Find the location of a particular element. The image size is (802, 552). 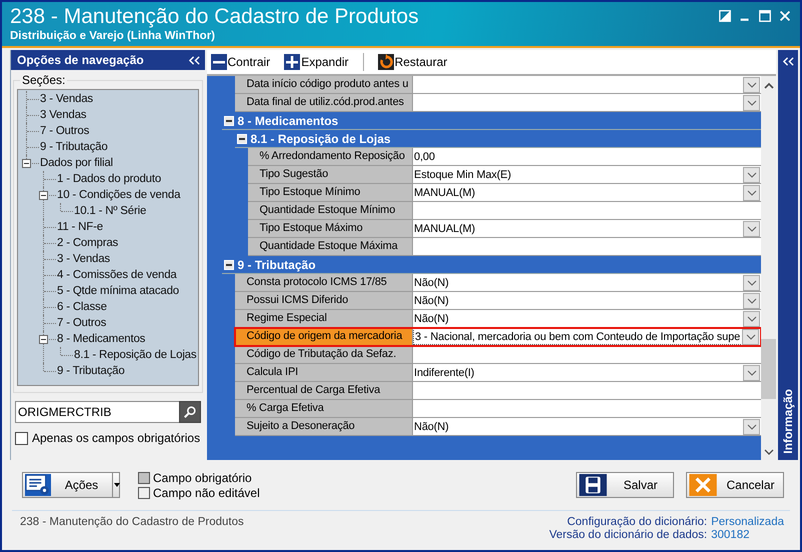

property-row: Quantidade Estoque Mínimo is located at coordinates (505, 211).